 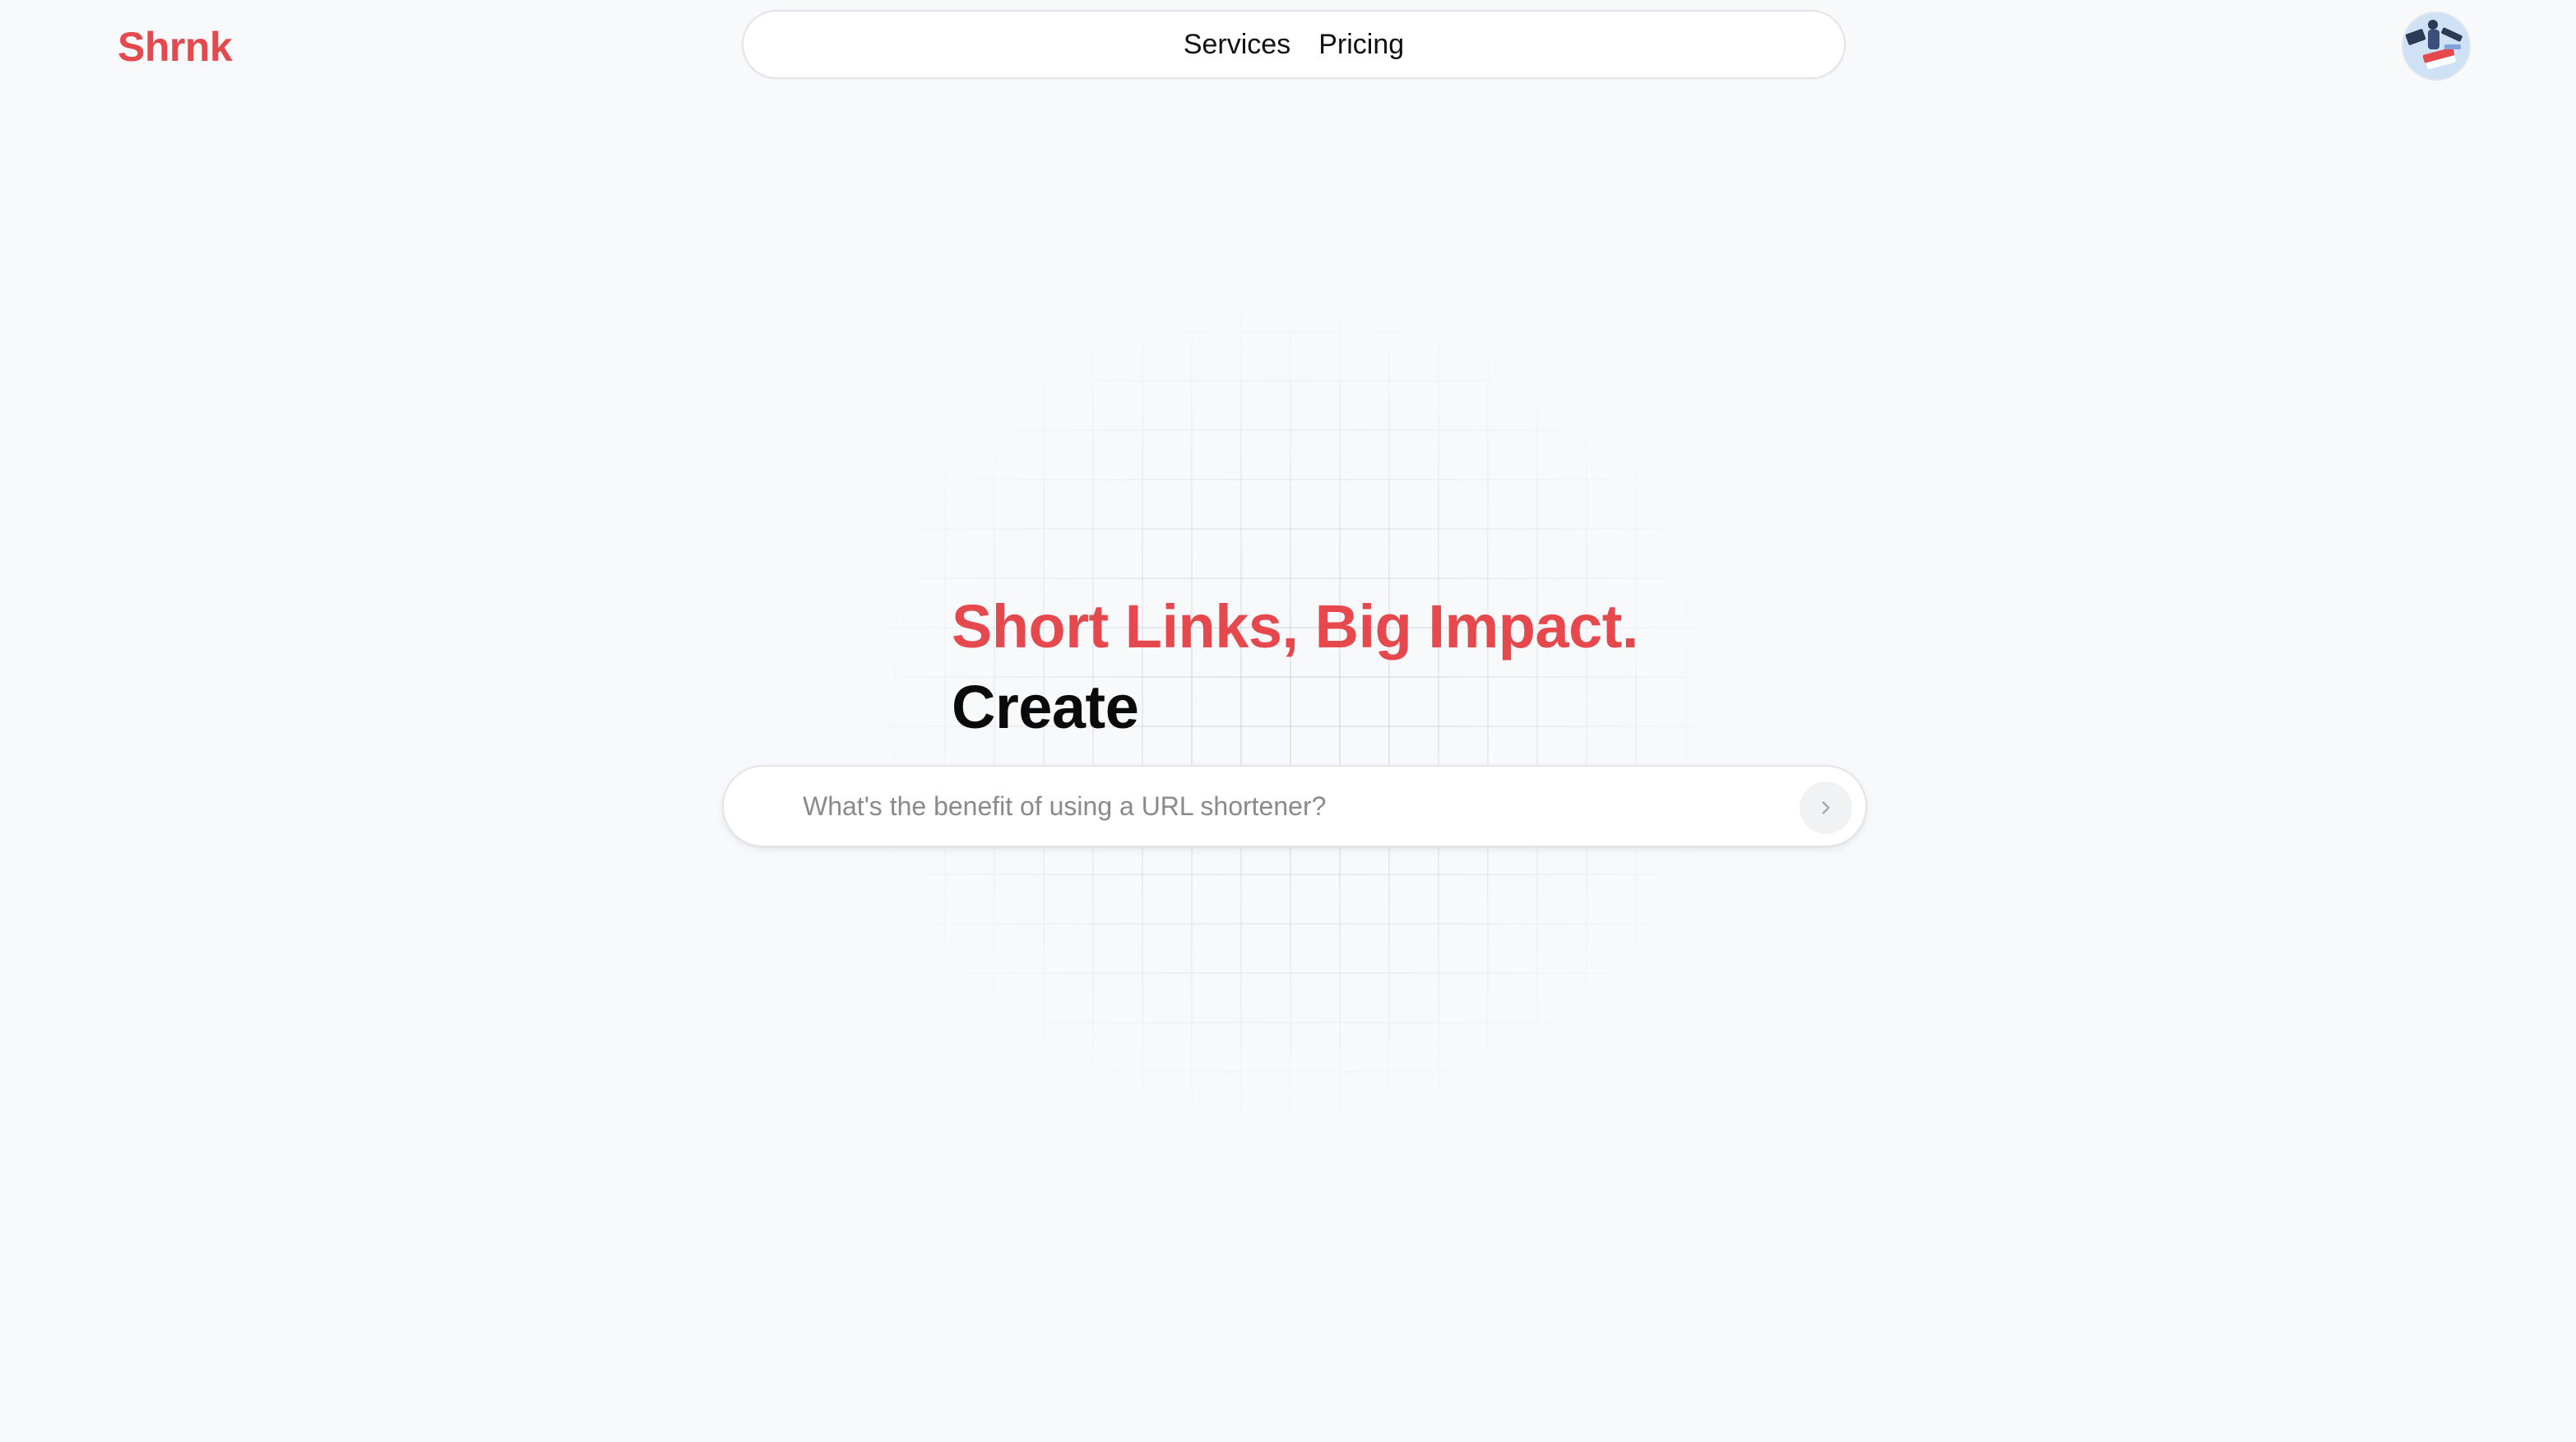 I want to click on search-input, so click(x=1247, y=806).